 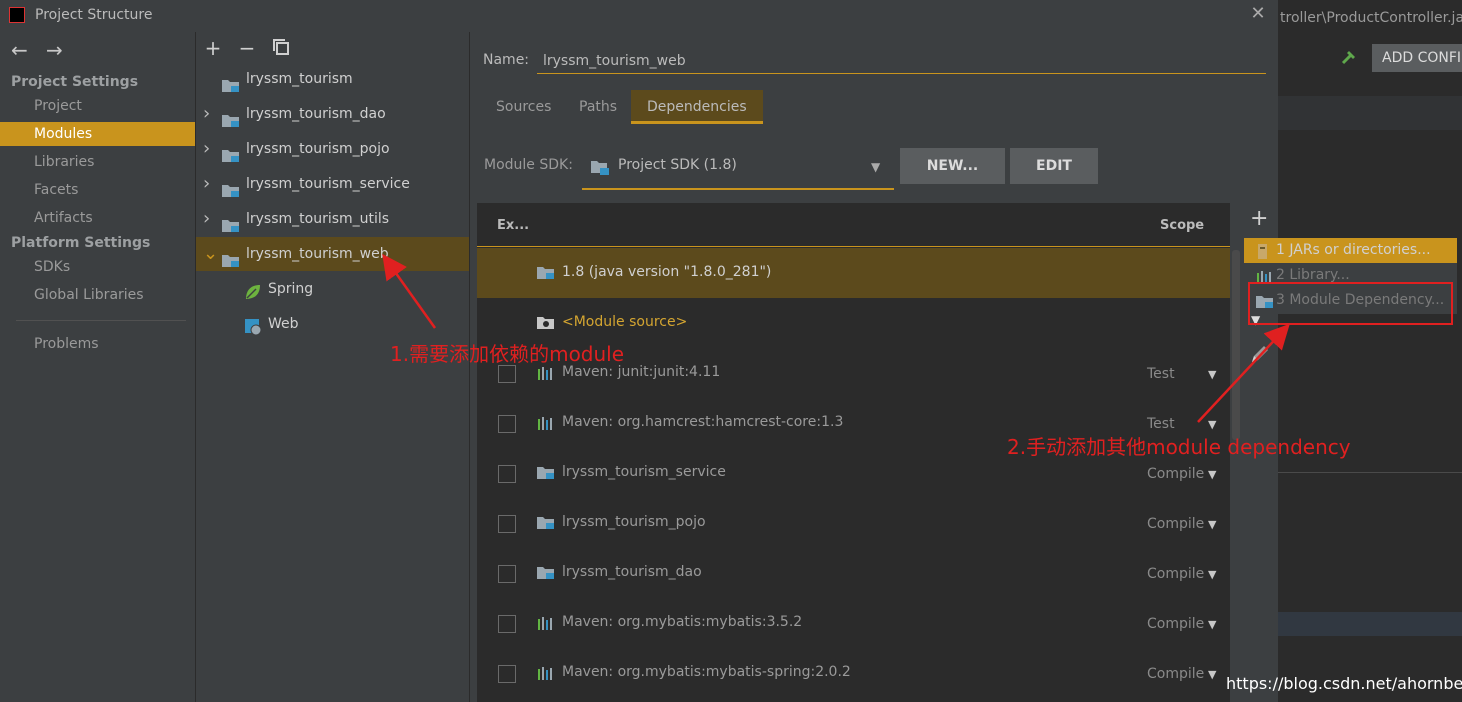 I want to click on dependency-label: lryssm_tourism_service, so click(x=644, y=472).